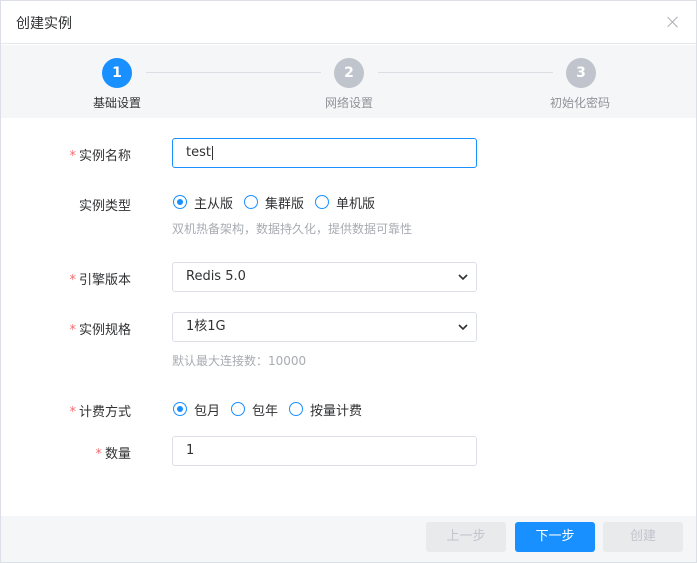  I want to click on instance-name-label: * 实例名称, so click(100, 156).